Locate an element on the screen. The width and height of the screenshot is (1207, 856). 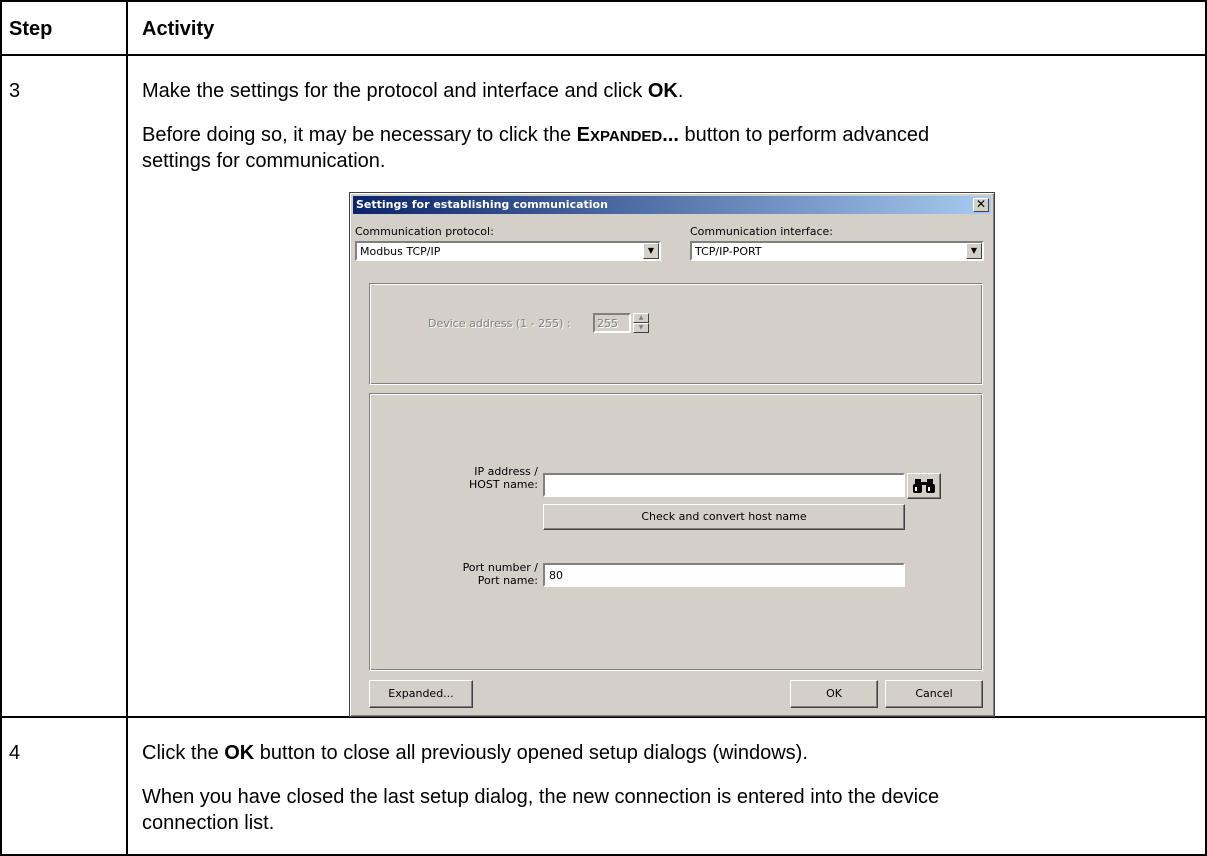
check-host-button: Check and convert host name is located at coordinates (724, 517).